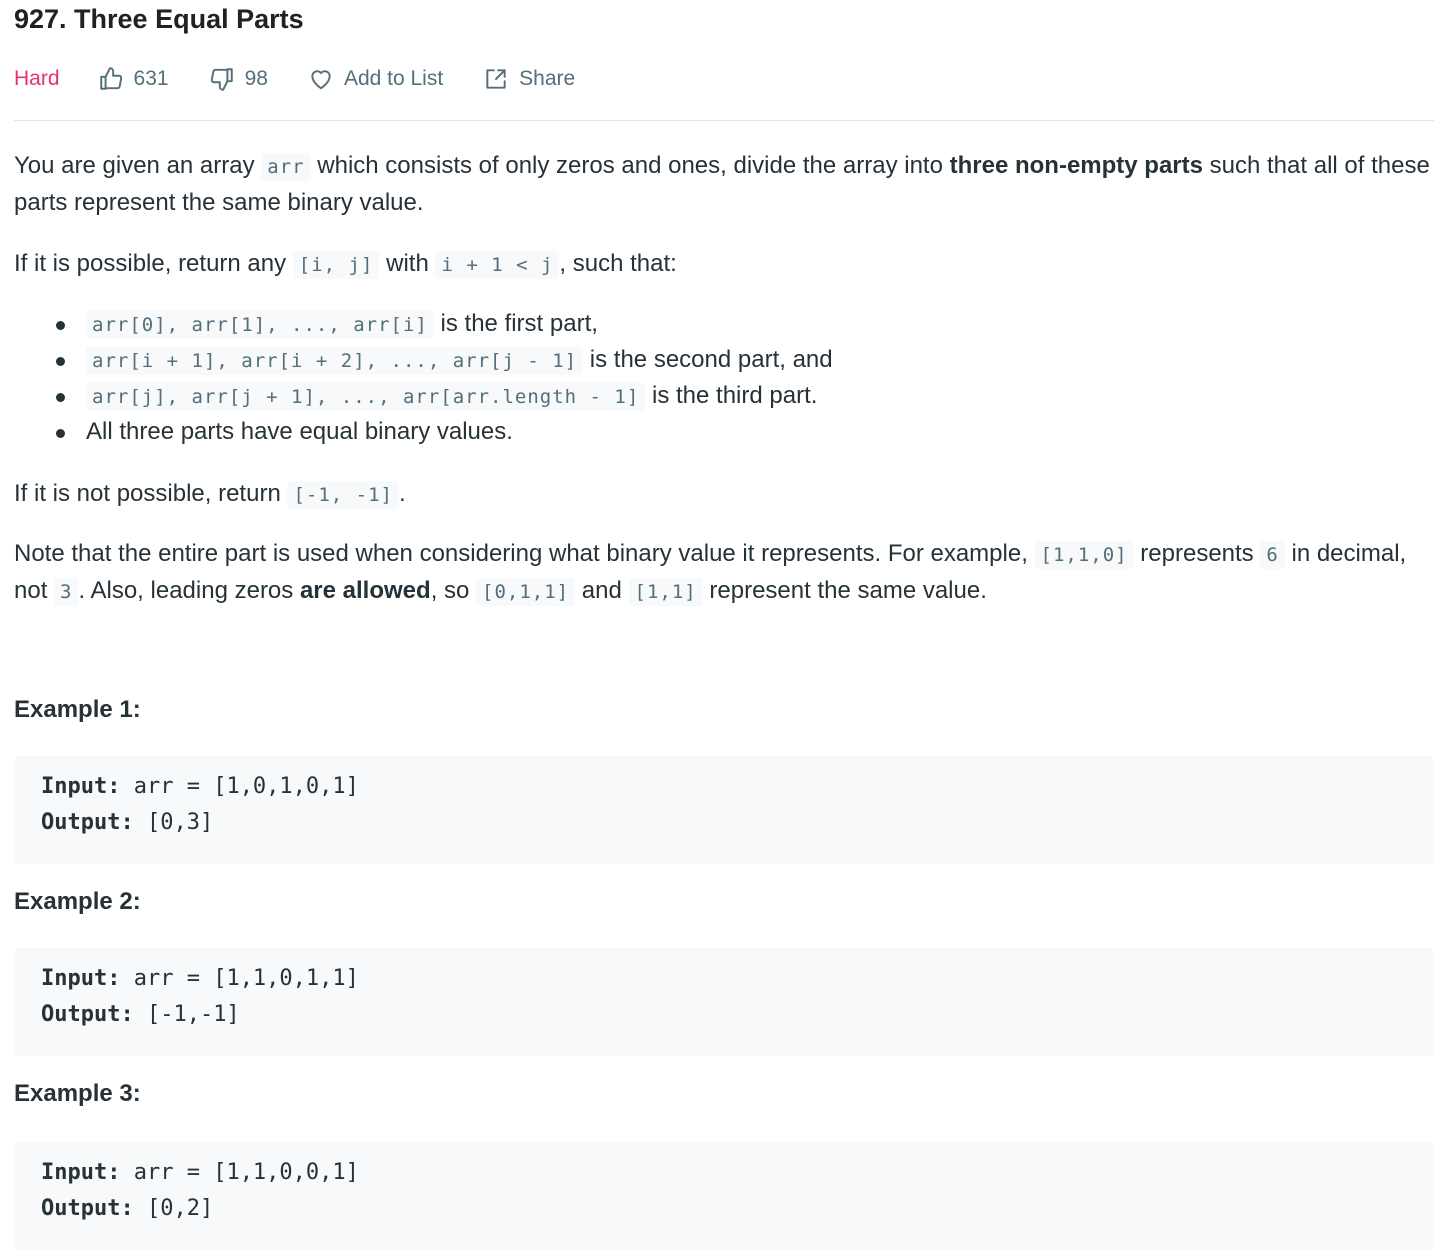 The height and width of the screenshot is (1250, 1434). Describe the element at coordinates (221, 79) in the screenshot. I see `thumbs-down-icon` at that location.